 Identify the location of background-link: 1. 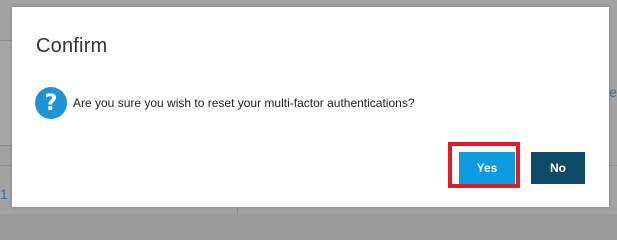
(4, 194).